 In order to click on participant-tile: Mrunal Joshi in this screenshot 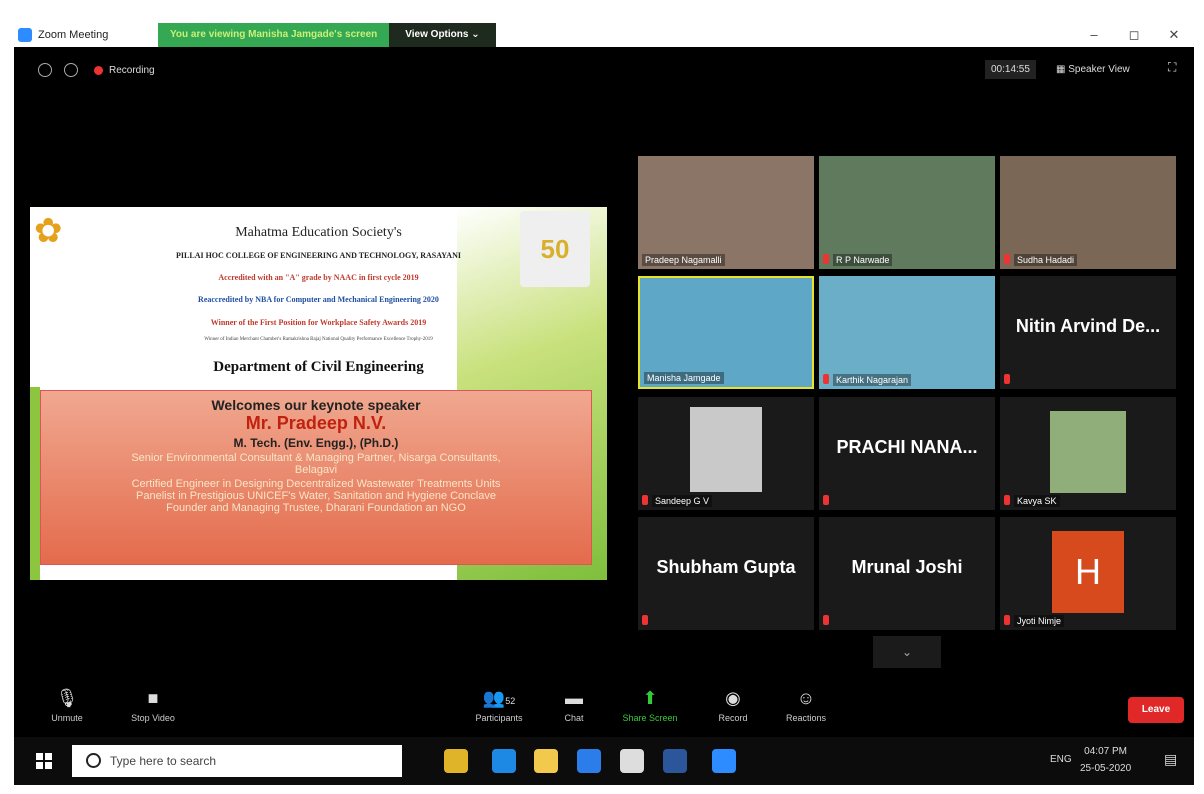, I will do `click(907, 573)`.